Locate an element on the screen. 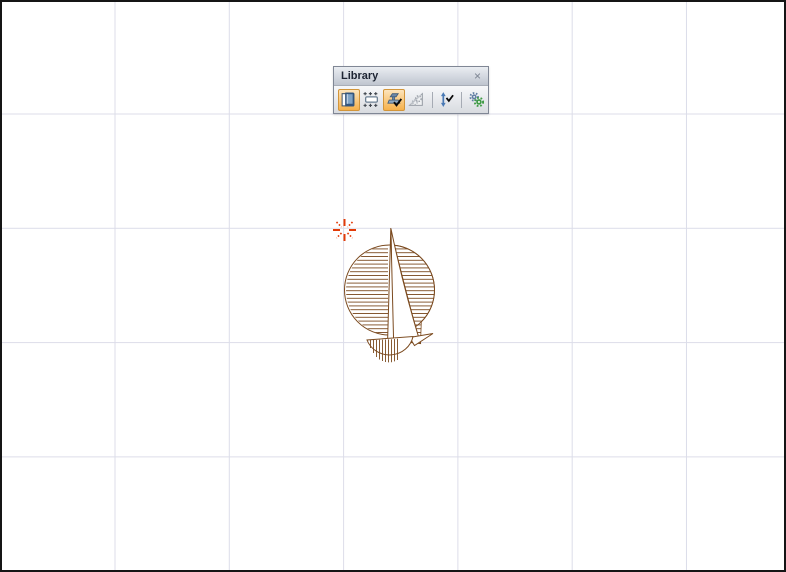 The image size is (786, 572). book-icon is located at coordinates (348, 99).